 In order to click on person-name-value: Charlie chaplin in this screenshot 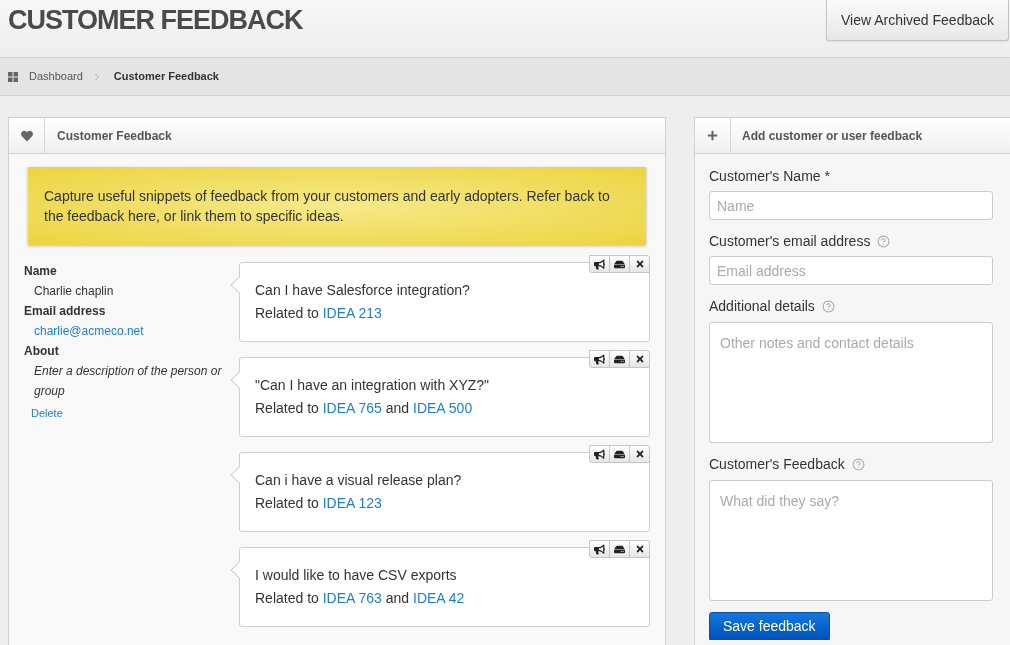, I will do `click(74, 291)`.